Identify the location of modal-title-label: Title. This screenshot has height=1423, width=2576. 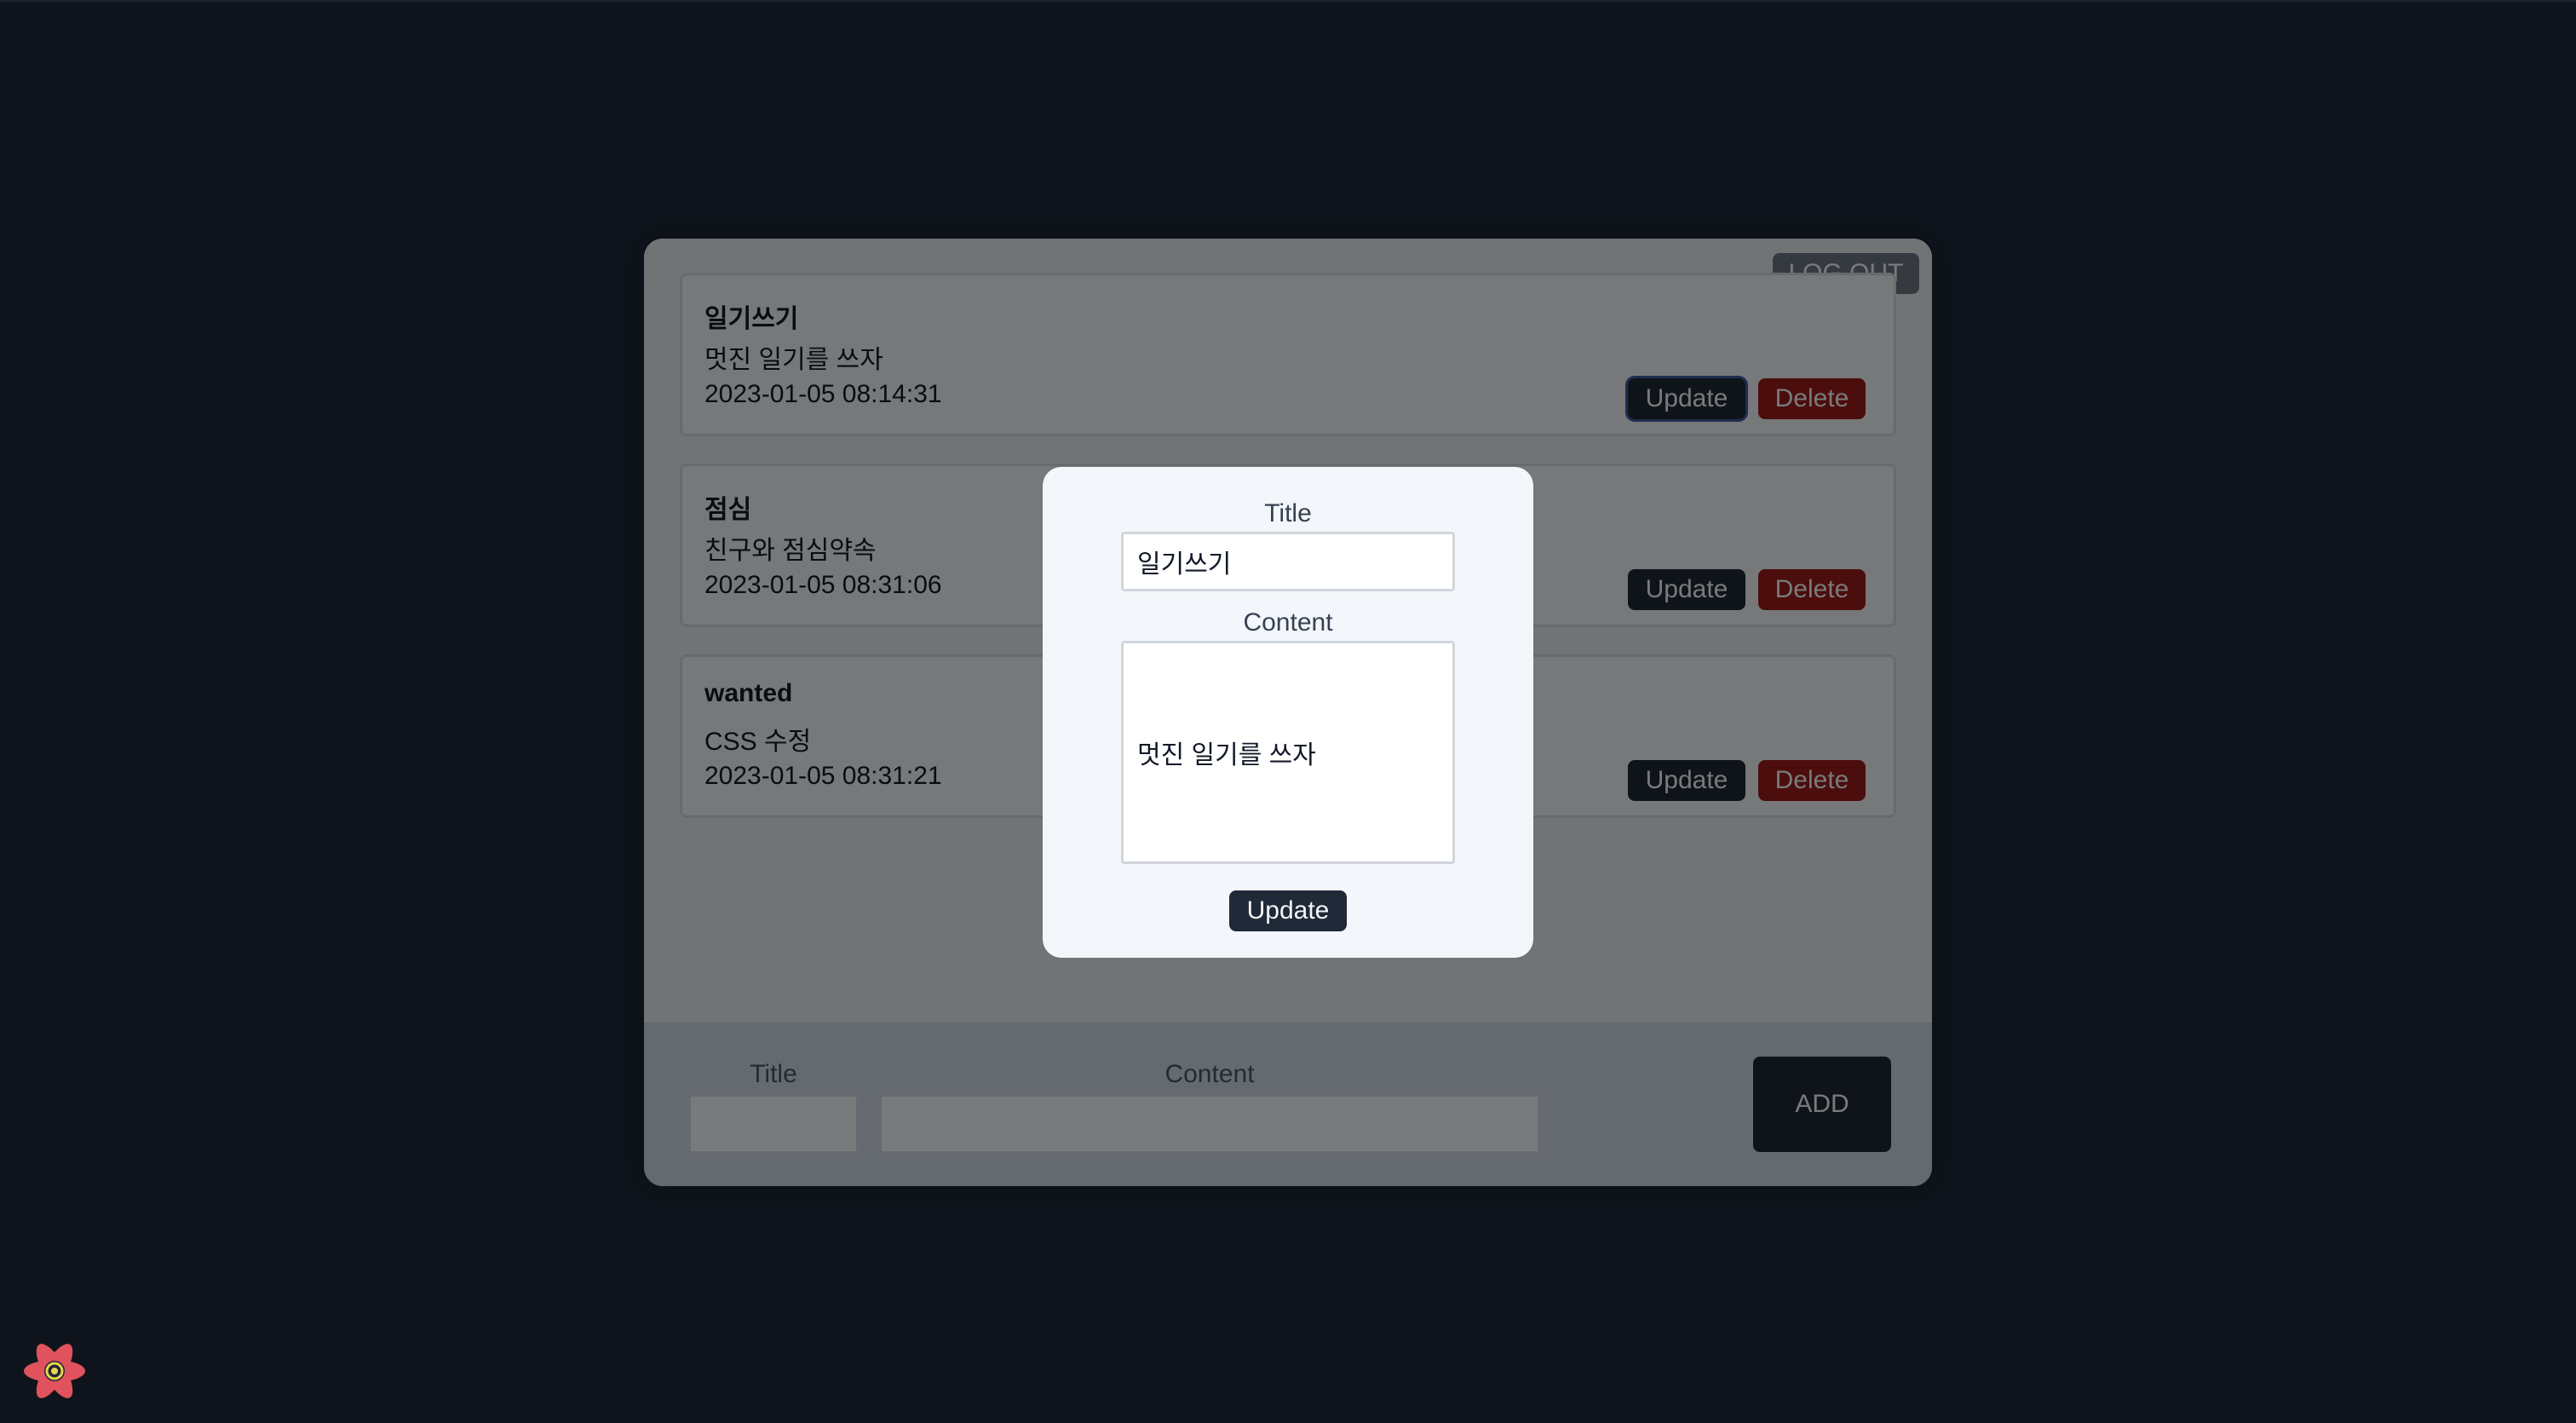
(1288, 513).